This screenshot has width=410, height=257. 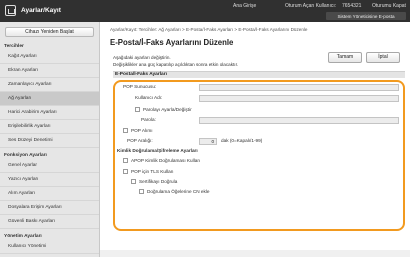 What do you see at coordinates (49, 222) in the screenshot?
I see `sidebar-item-secure-print: Güvenli Baskı Ayarları` at bounding box center [49, 222].